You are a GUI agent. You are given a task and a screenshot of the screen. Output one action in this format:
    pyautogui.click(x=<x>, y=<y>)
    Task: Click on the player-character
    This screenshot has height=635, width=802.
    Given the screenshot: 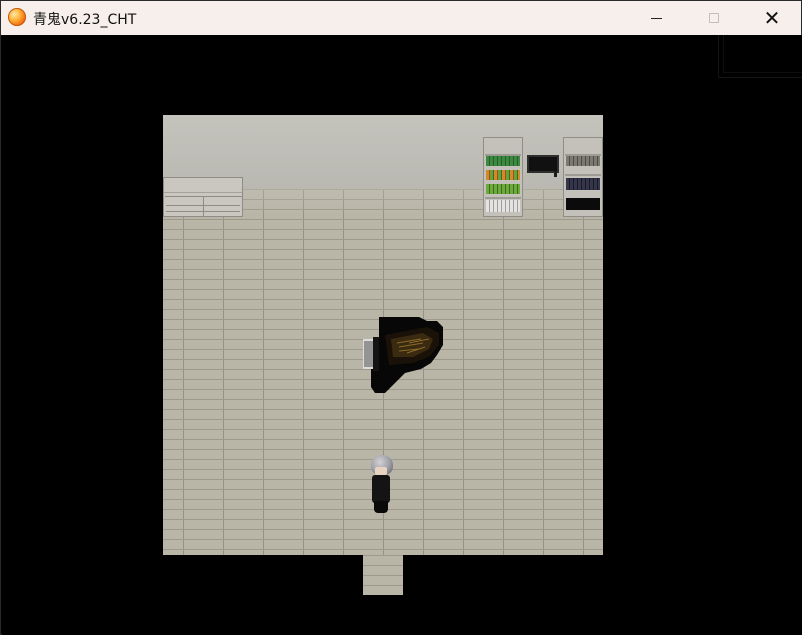 What is the action you would take?
    pyautogui.click(x=381, y=484)
    